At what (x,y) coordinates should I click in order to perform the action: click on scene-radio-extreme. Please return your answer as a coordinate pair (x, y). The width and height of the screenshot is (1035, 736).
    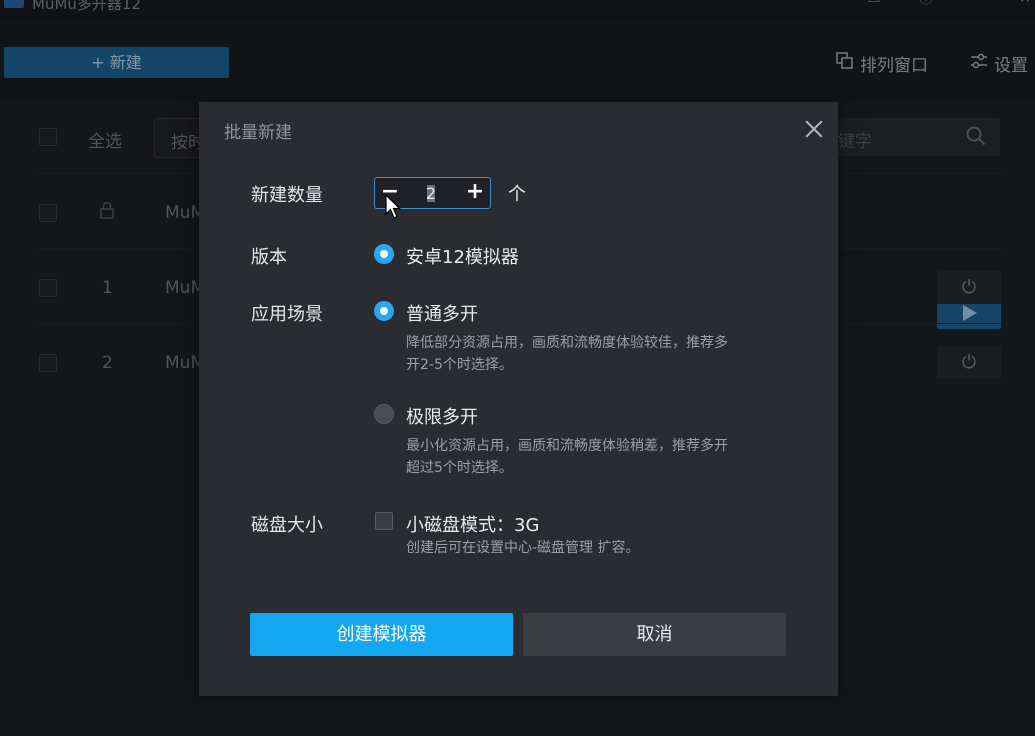
    Looking at the image, I should click on (384, 414).